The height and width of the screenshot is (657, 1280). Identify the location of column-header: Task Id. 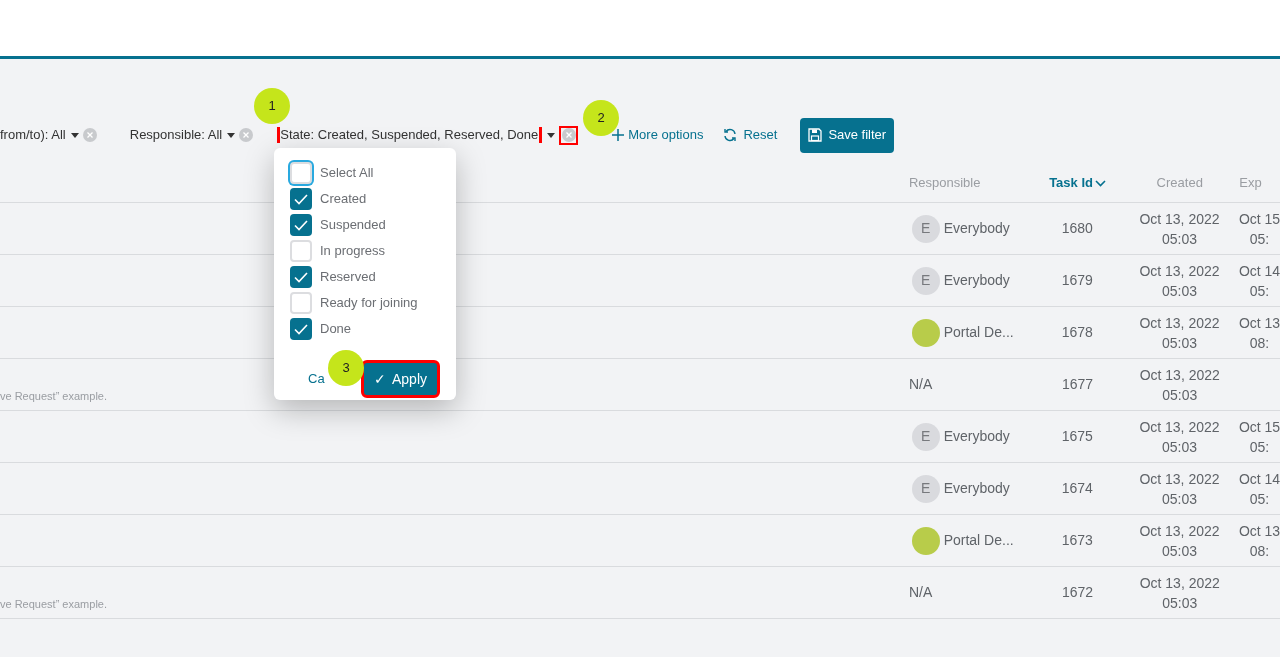
(1077, 183).